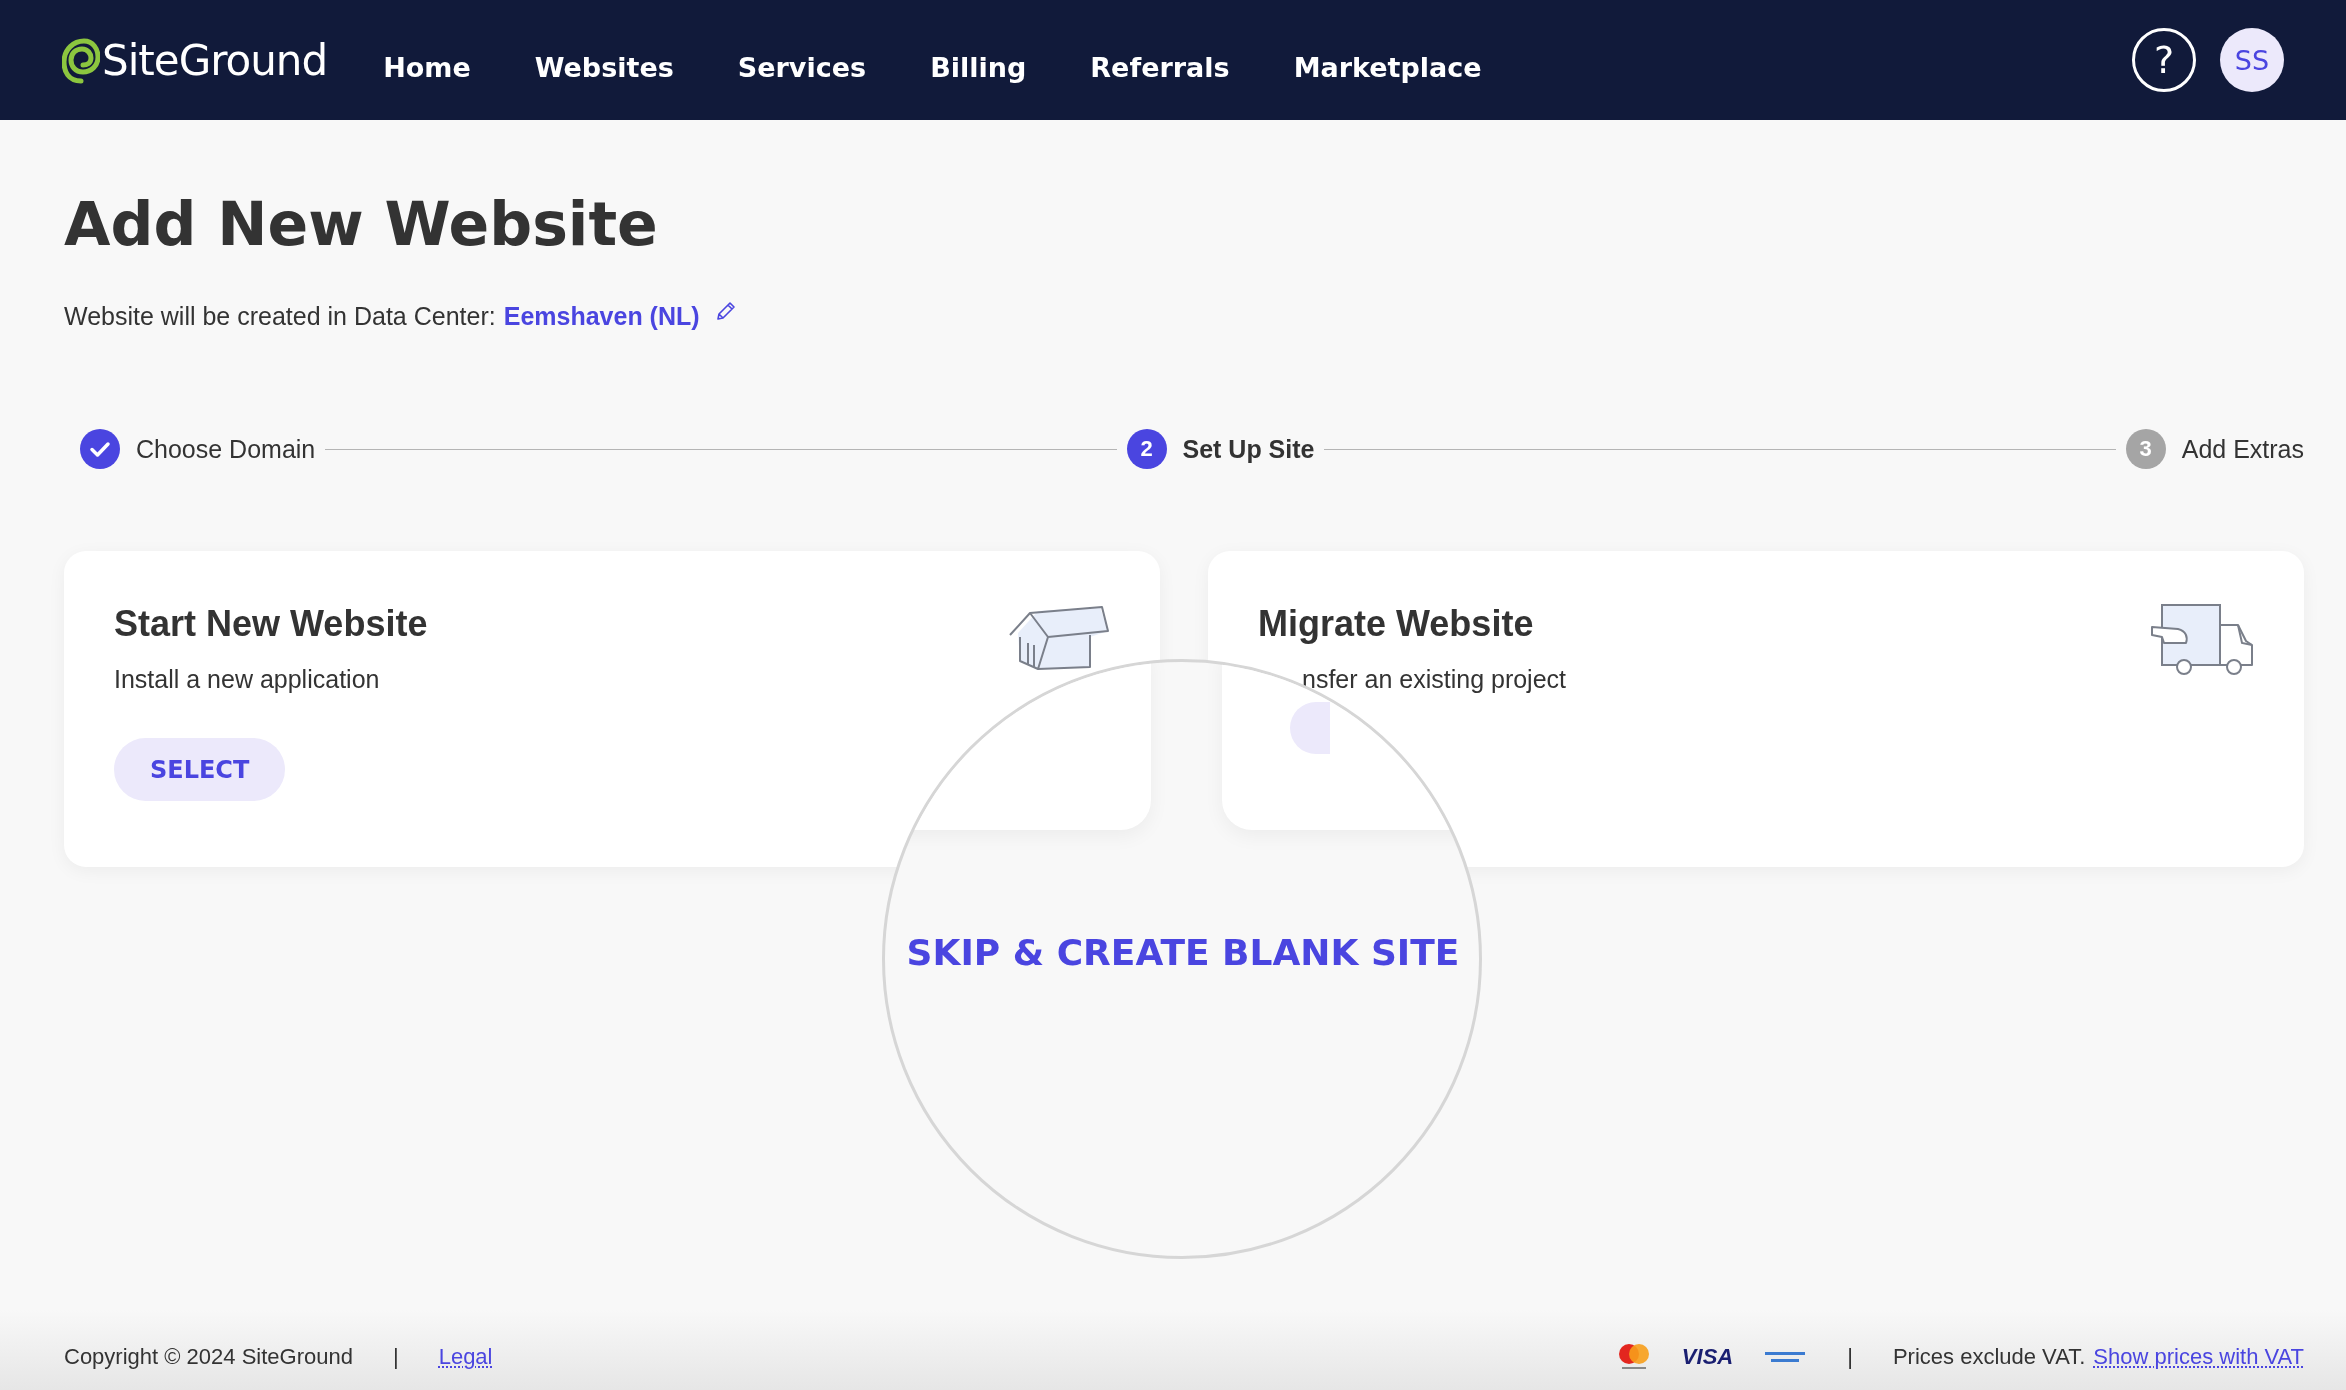  I want to click on step-label: Set Up Site, so click(1248, 449).